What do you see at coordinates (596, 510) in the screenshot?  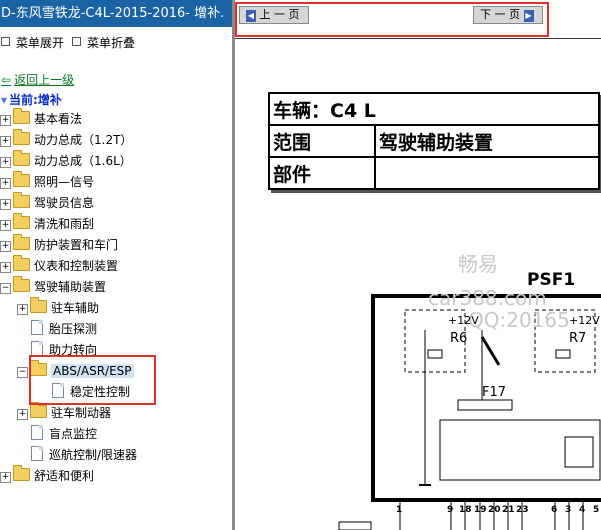 I see `pin-label: 5` at bounding box center [596, 510].